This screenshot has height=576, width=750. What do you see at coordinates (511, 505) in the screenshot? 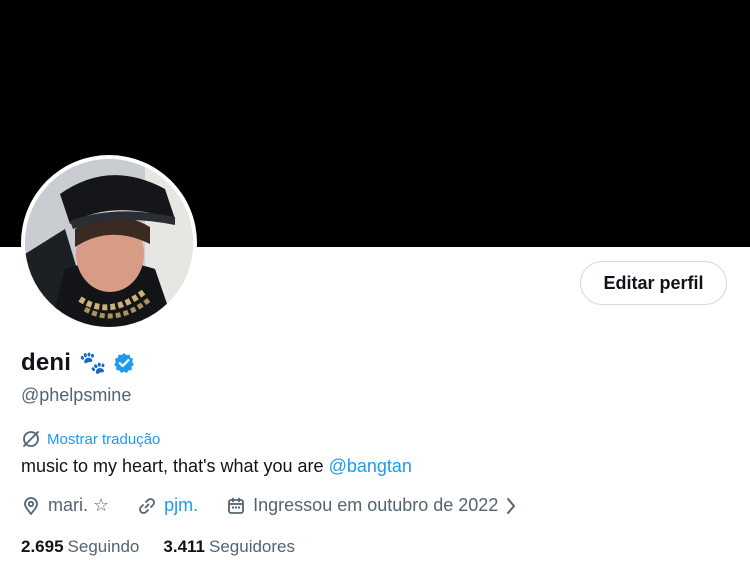
I see `chevron-right-icon` at bounding box center [511, 505].